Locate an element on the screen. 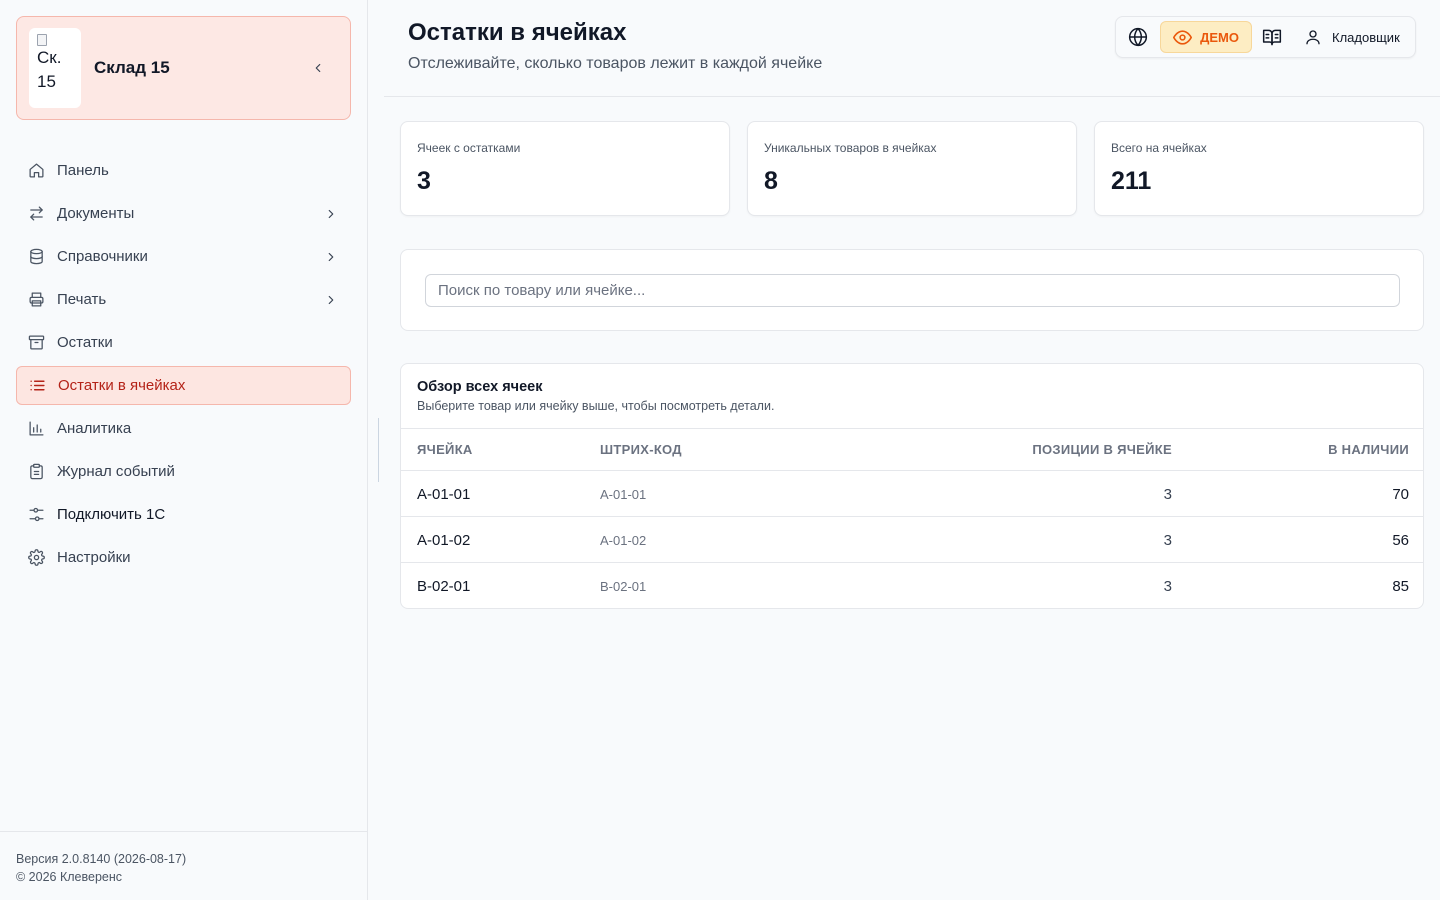  help-docs-button is located at coordinates (1272, 37).